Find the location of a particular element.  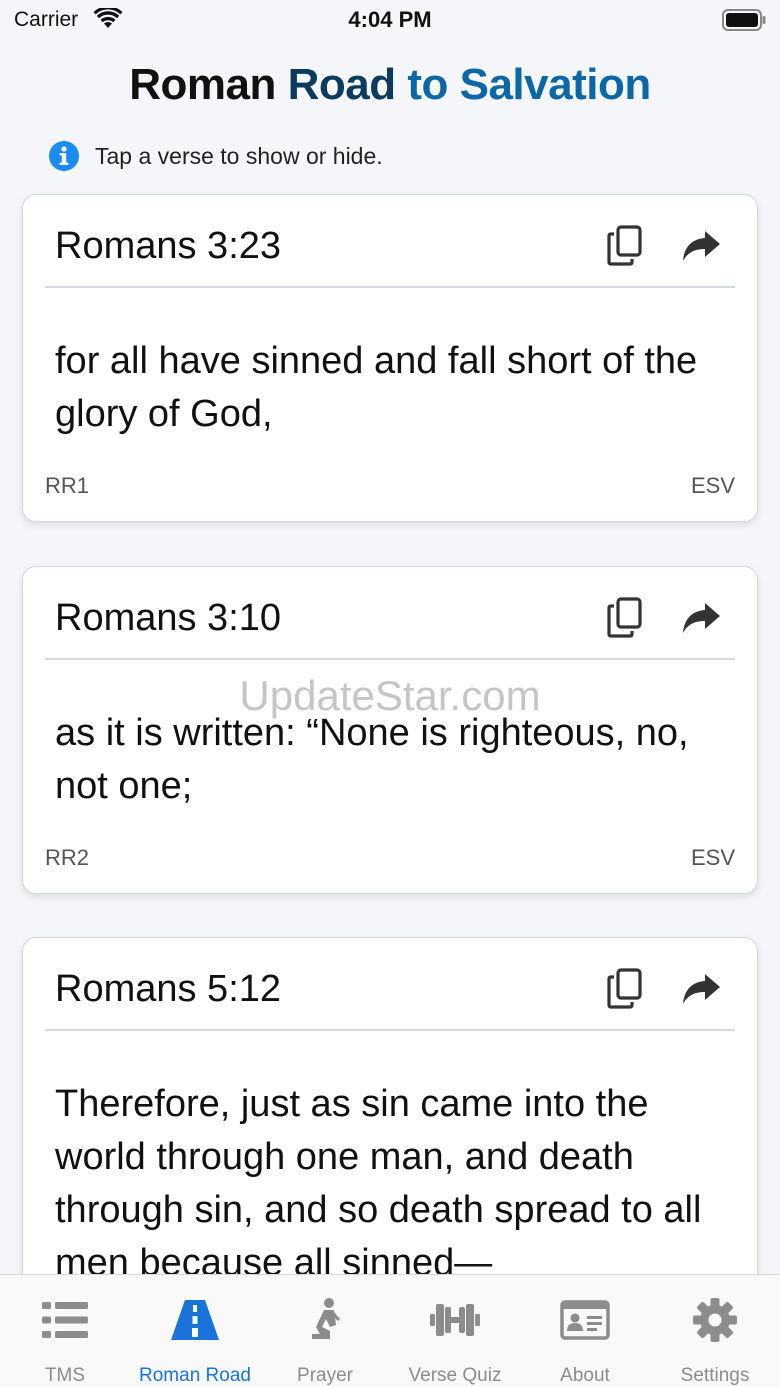

verse-reference: Romans 3:23 is located at coordinates (168, 246).